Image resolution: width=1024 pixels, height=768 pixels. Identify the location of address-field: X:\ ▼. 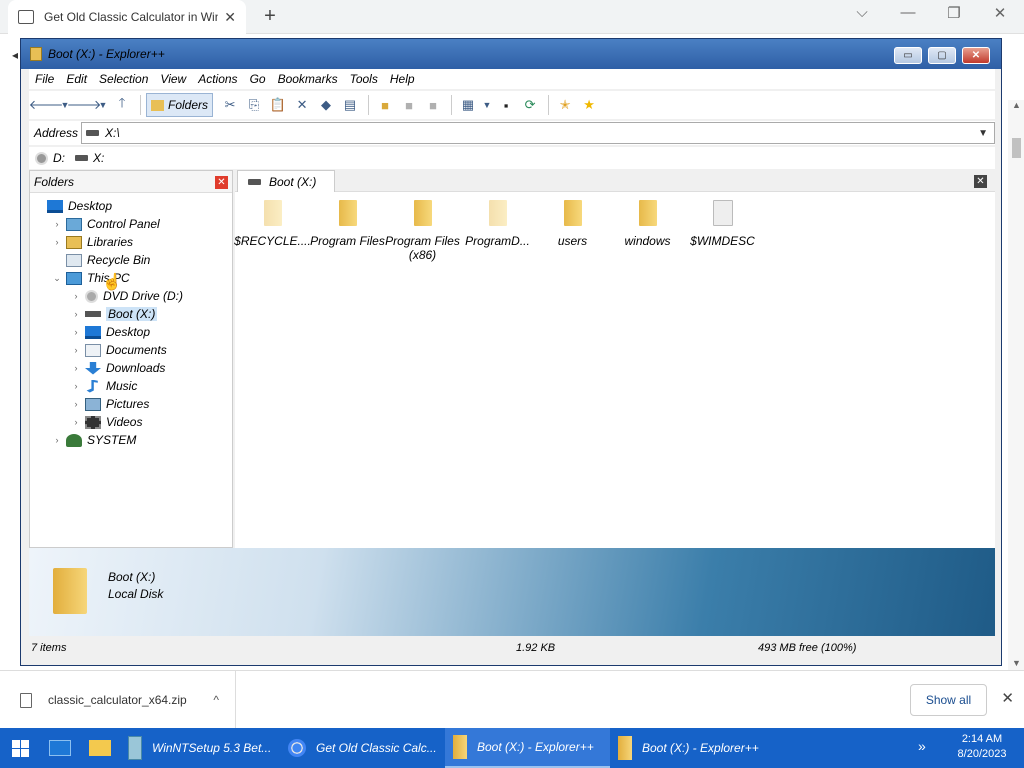
(538, 133).